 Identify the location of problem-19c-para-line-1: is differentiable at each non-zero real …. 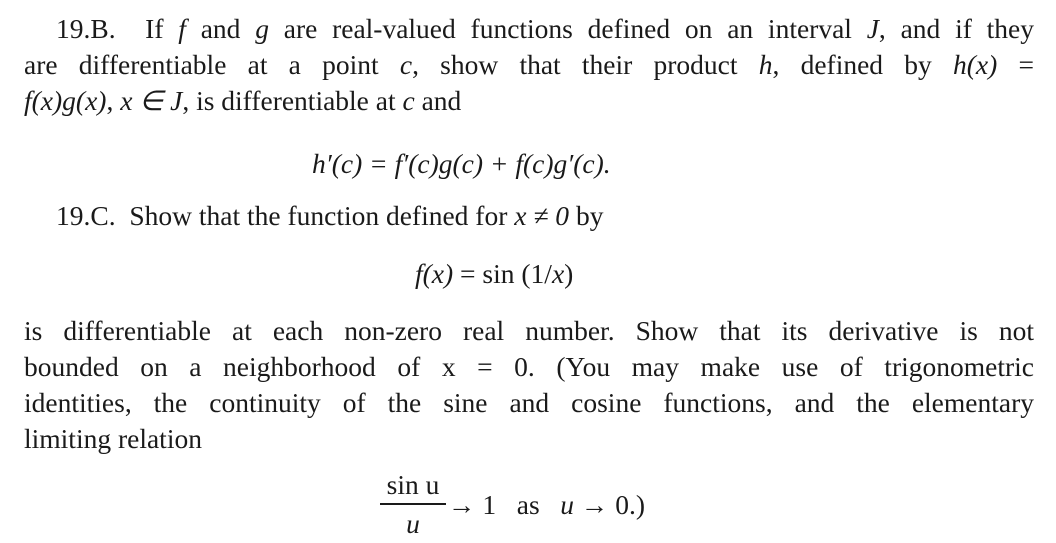
(529, 330).